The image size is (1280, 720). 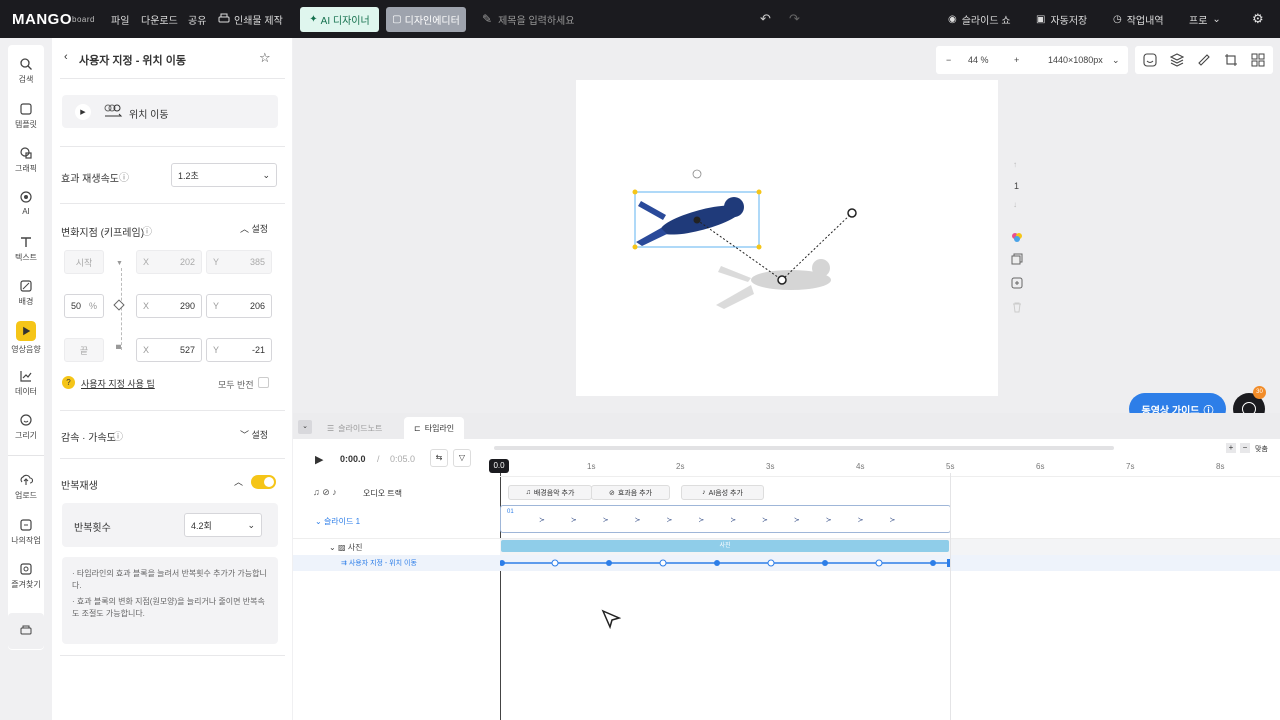 I want to click on photo-clip: 사진, so click(x=725, y=546).